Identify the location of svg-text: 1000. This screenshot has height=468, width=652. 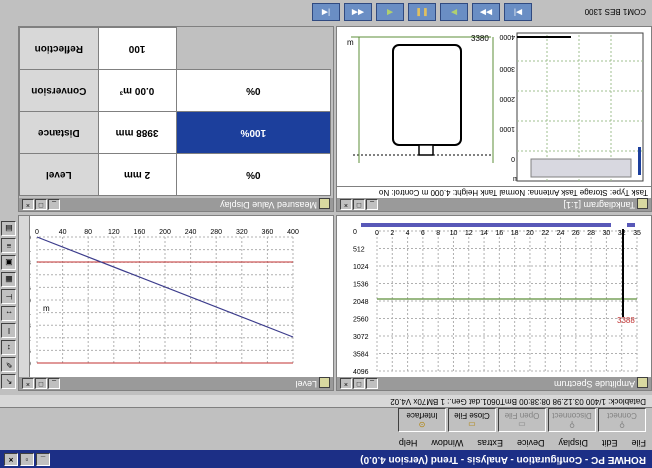
(507, 128).